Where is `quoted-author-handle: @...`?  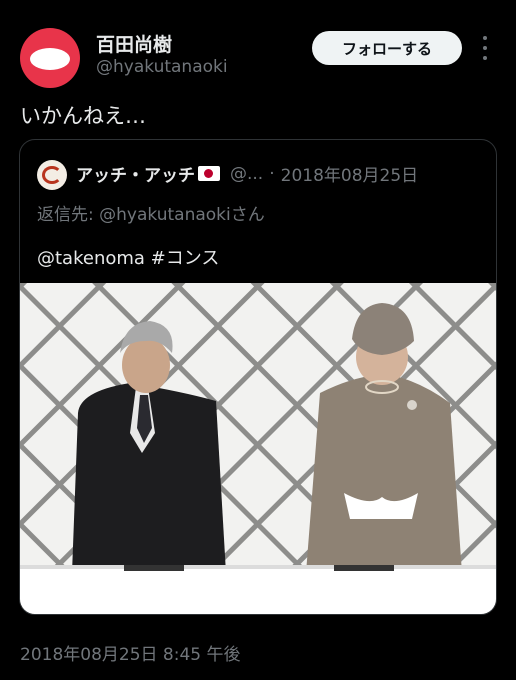 quoted-author-handle: @... is located at coordinates (246, 174).